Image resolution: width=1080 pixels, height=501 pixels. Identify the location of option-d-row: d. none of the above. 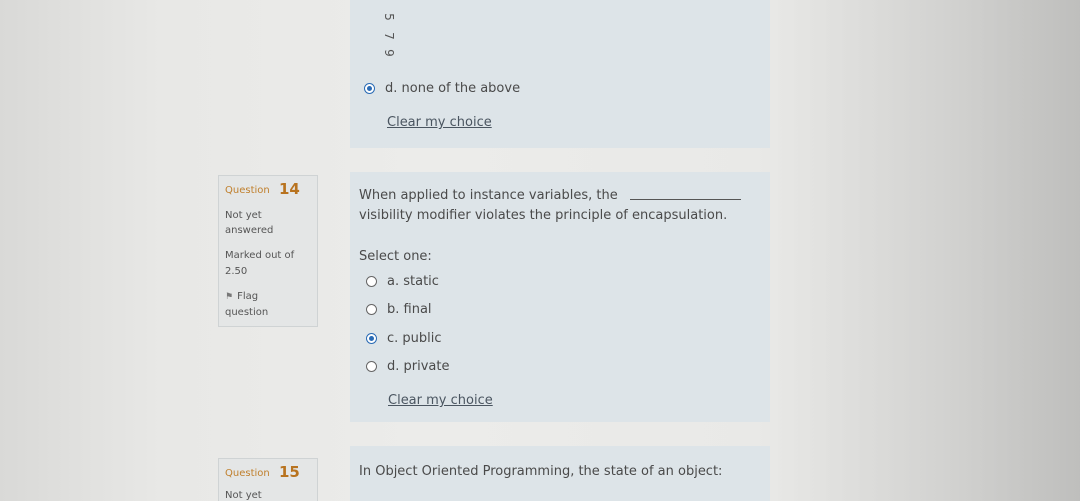
(442, 88).